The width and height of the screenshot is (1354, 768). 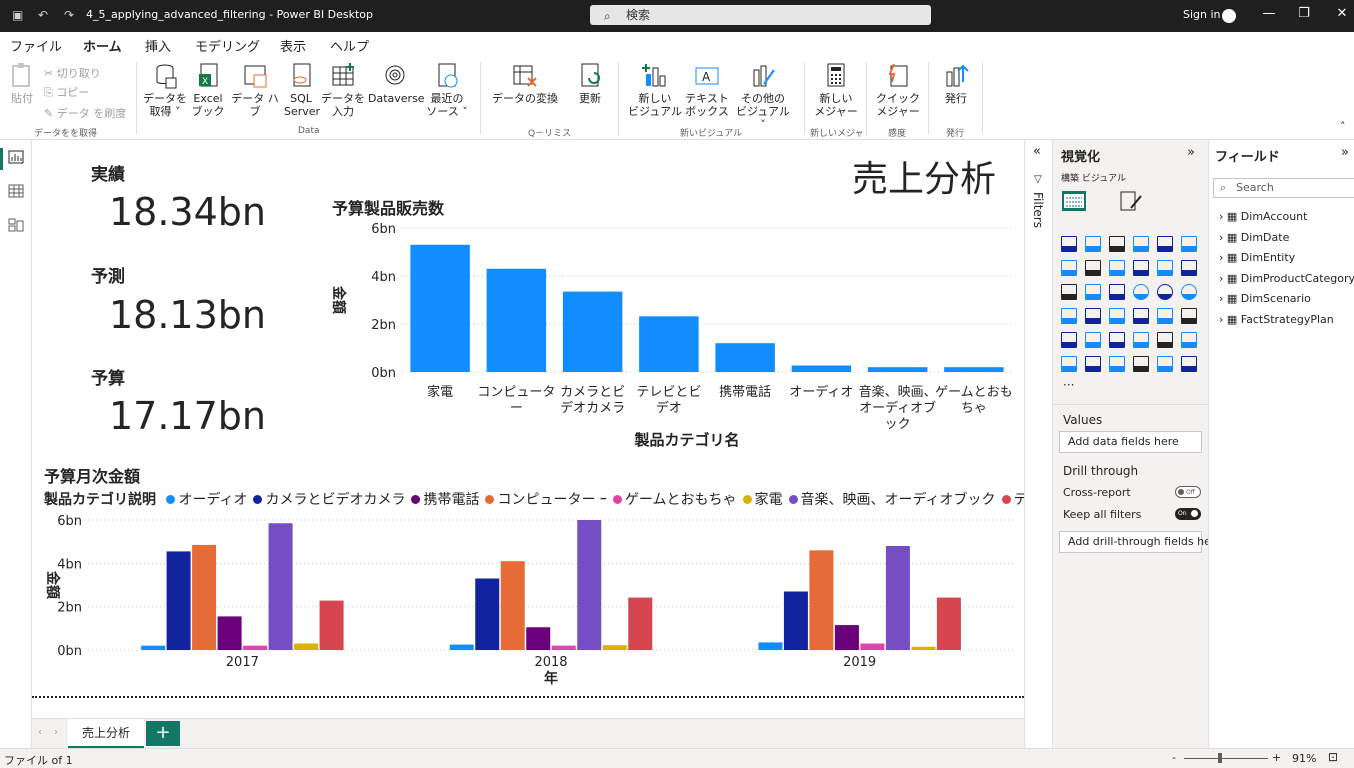 I want to click on excel-button: X Excel ブック, so click(x=208, y=90).